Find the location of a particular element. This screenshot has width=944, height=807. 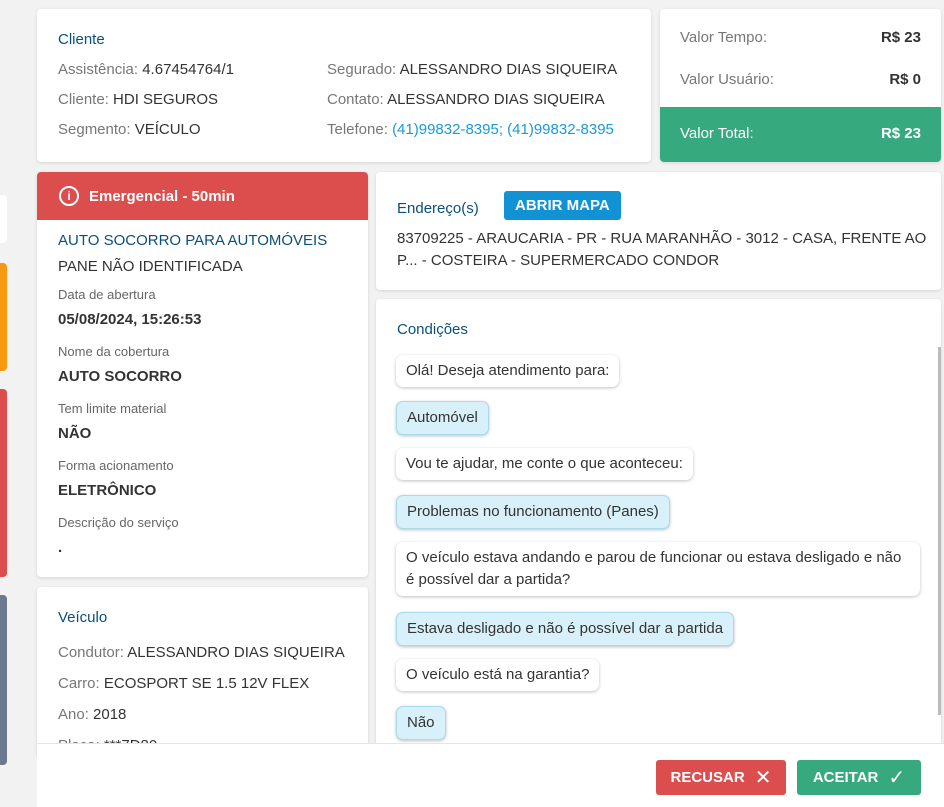

question-bubble: Vou te ajudar, me conte o que aconteceu: is located at coordinates (544, 464).